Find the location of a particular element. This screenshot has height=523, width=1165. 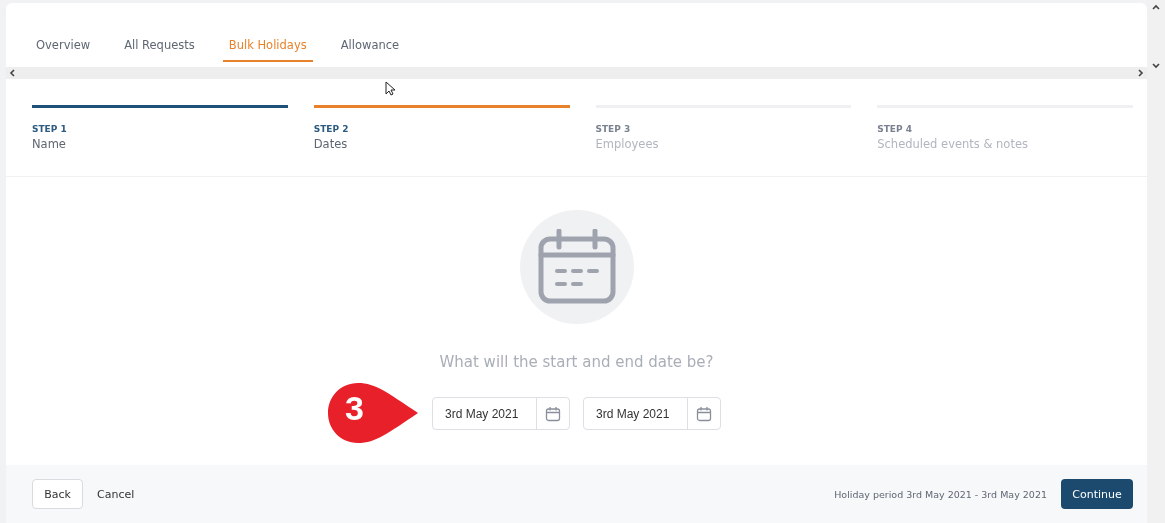

step-label: STEP 2 is located at coordinates (331, 129).